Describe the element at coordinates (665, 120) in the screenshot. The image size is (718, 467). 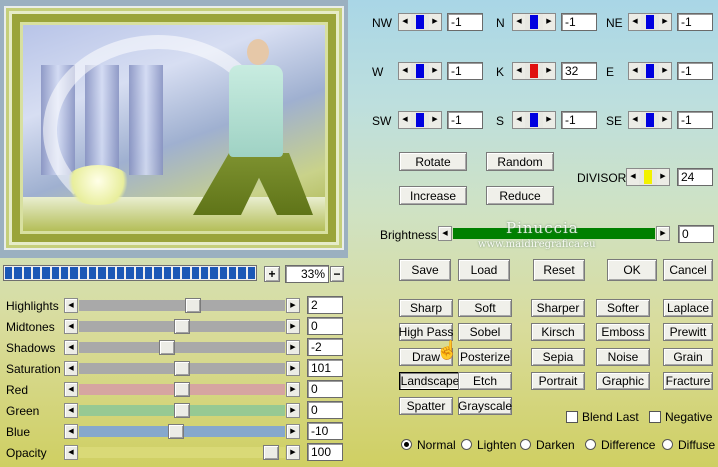
I see `matrix-se-increment-icon: ▶` at that location.